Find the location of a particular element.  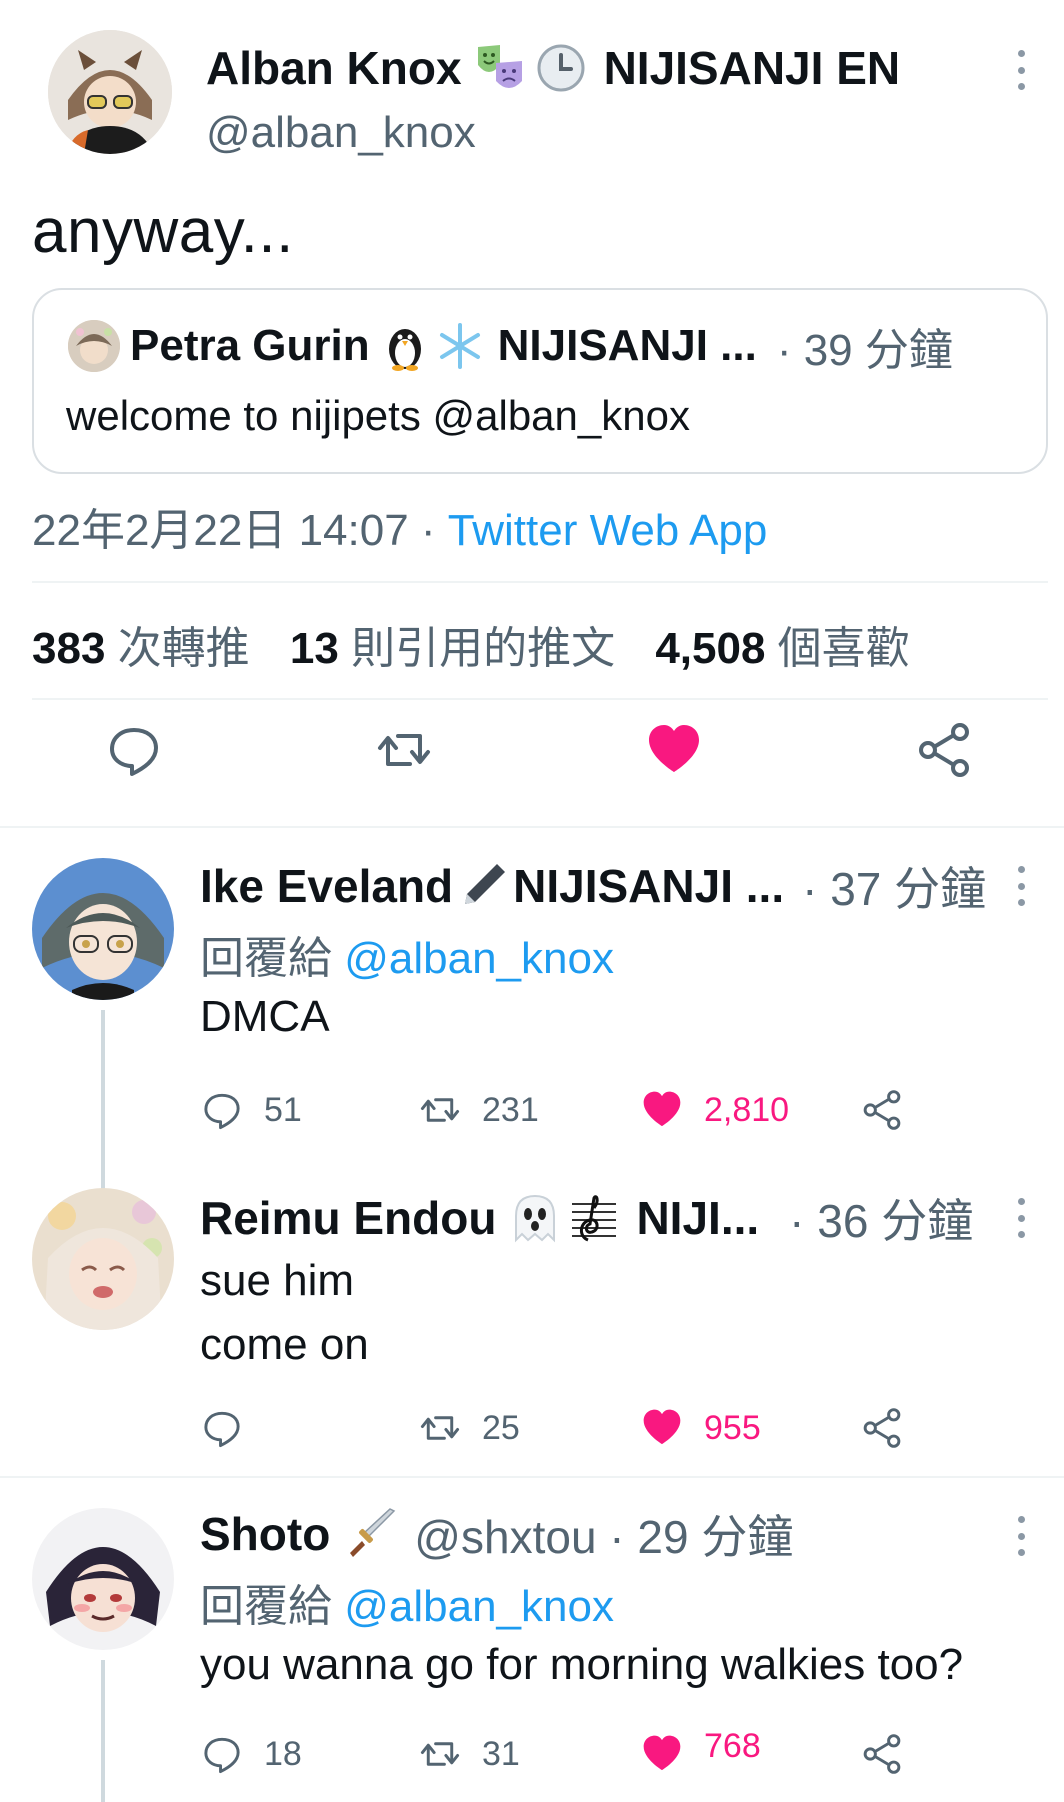

reply-actions: 25 955 is located at coordinates (560, 1428).